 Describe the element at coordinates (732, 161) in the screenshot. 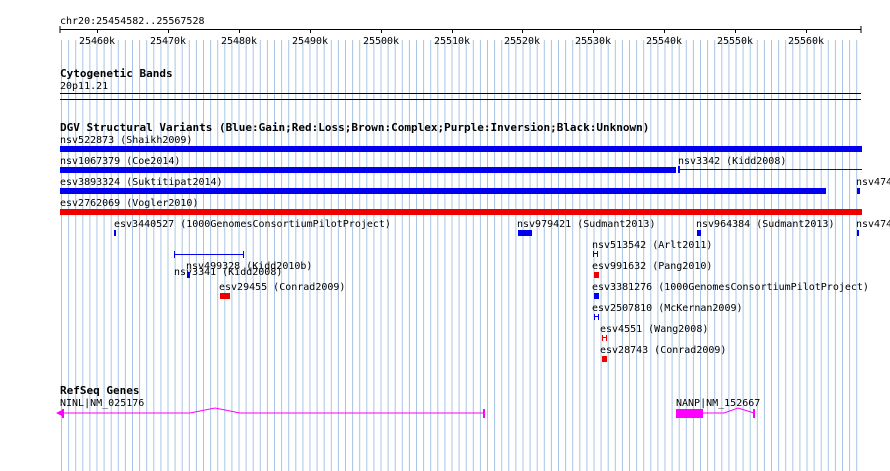

I see `variant-label: nsv3342 (Kidd2008)` at that location.